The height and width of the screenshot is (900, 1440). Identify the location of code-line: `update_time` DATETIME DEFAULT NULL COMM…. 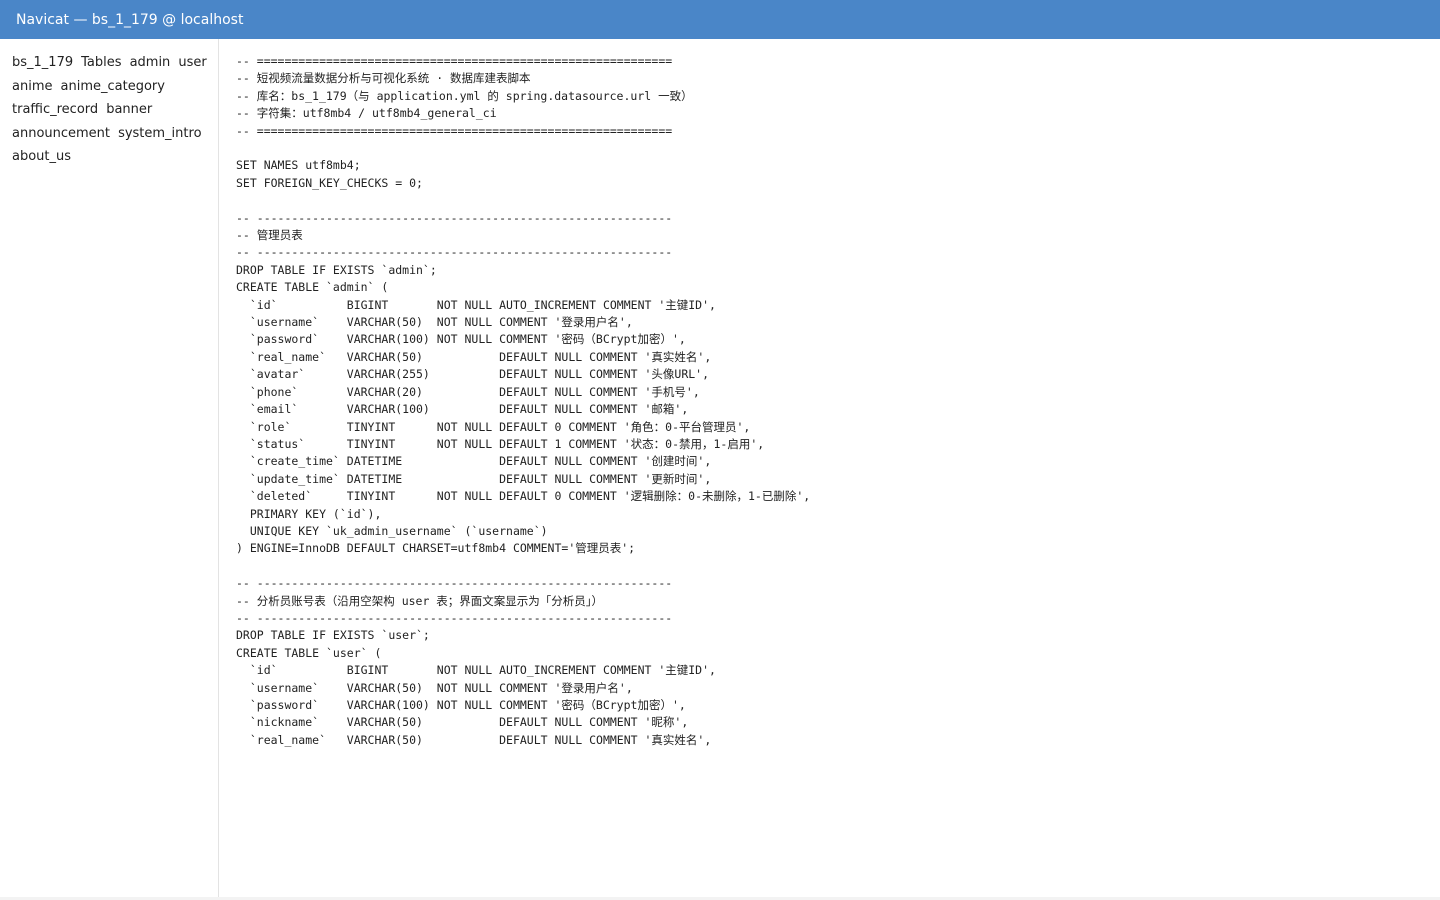
(474, 478).